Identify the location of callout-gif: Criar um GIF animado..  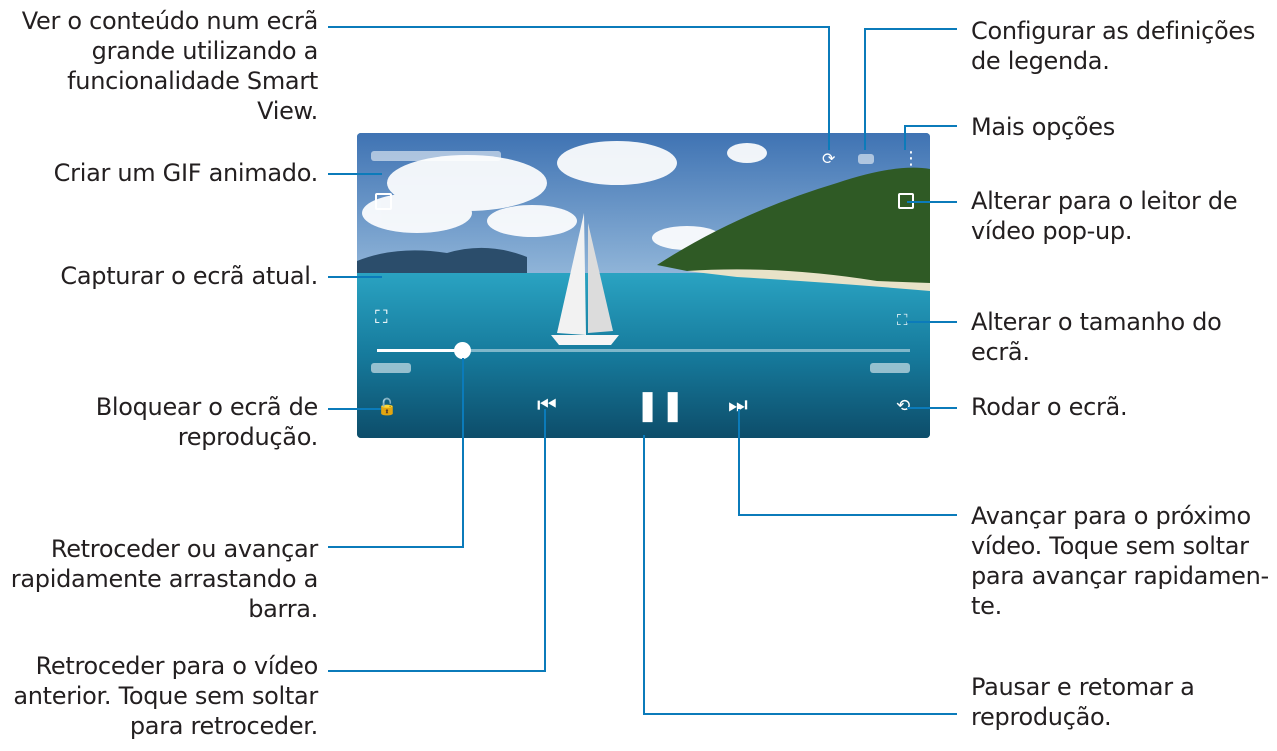
(186, 173).